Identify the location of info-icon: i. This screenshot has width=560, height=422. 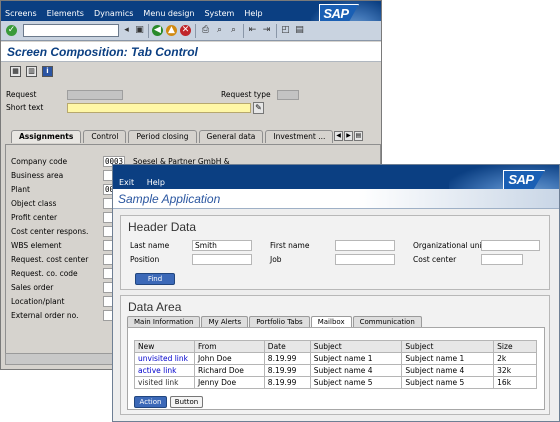
(47, 71).